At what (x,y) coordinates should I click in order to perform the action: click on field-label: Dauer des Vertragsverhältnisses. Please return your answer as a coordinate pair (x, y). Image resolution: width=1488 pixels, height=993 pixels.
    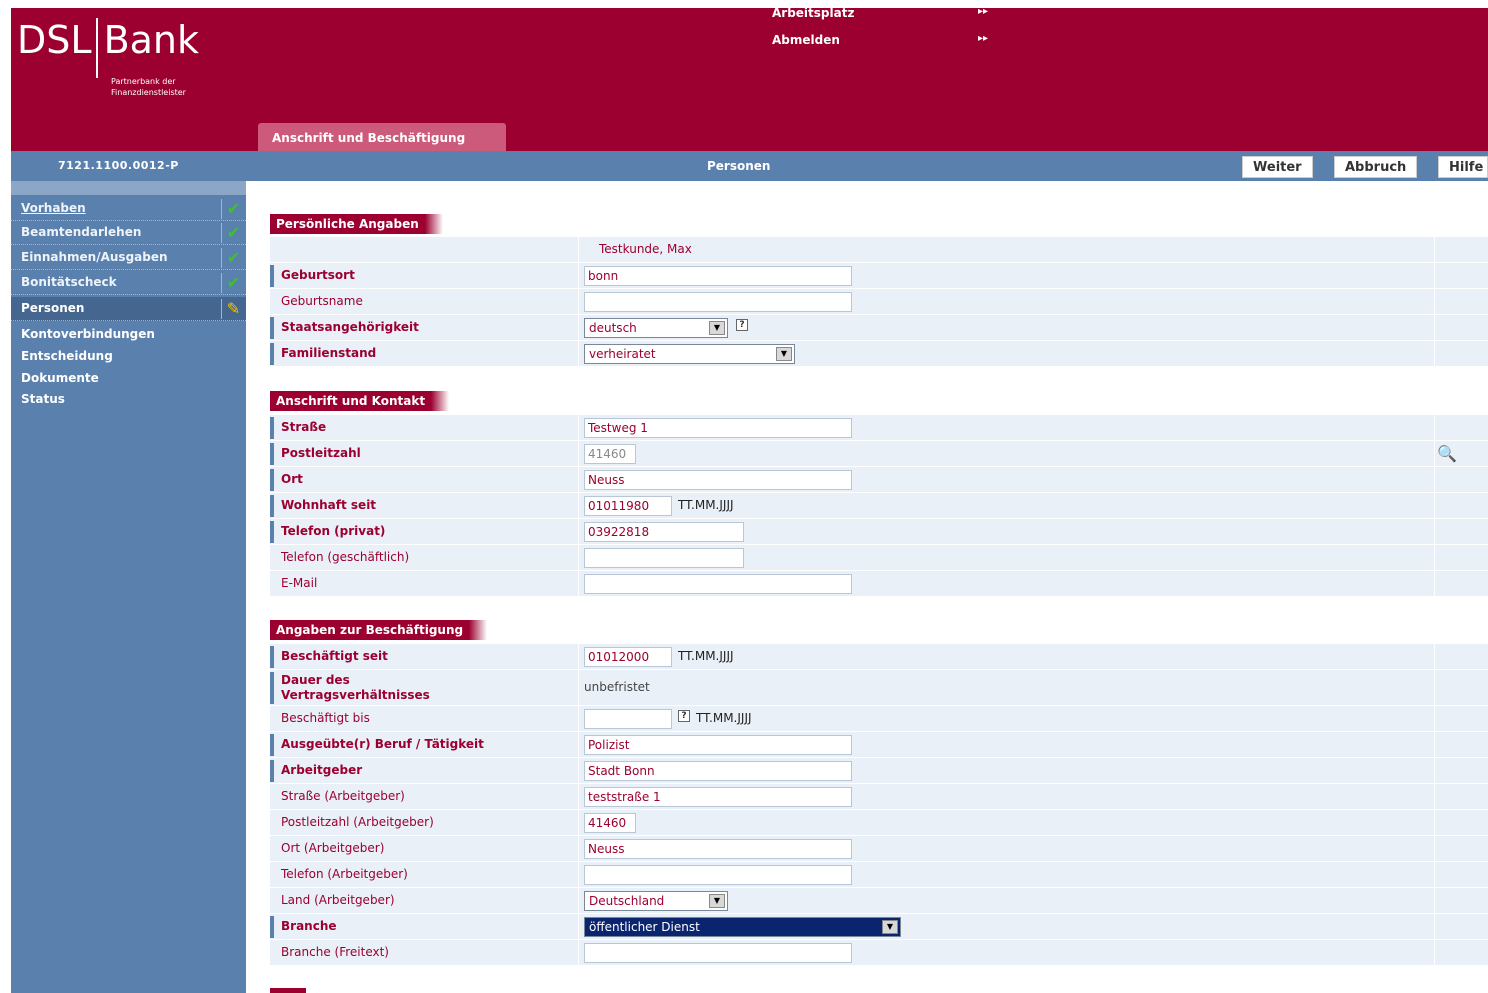
    Looking at the image, I should click on (355, 687).